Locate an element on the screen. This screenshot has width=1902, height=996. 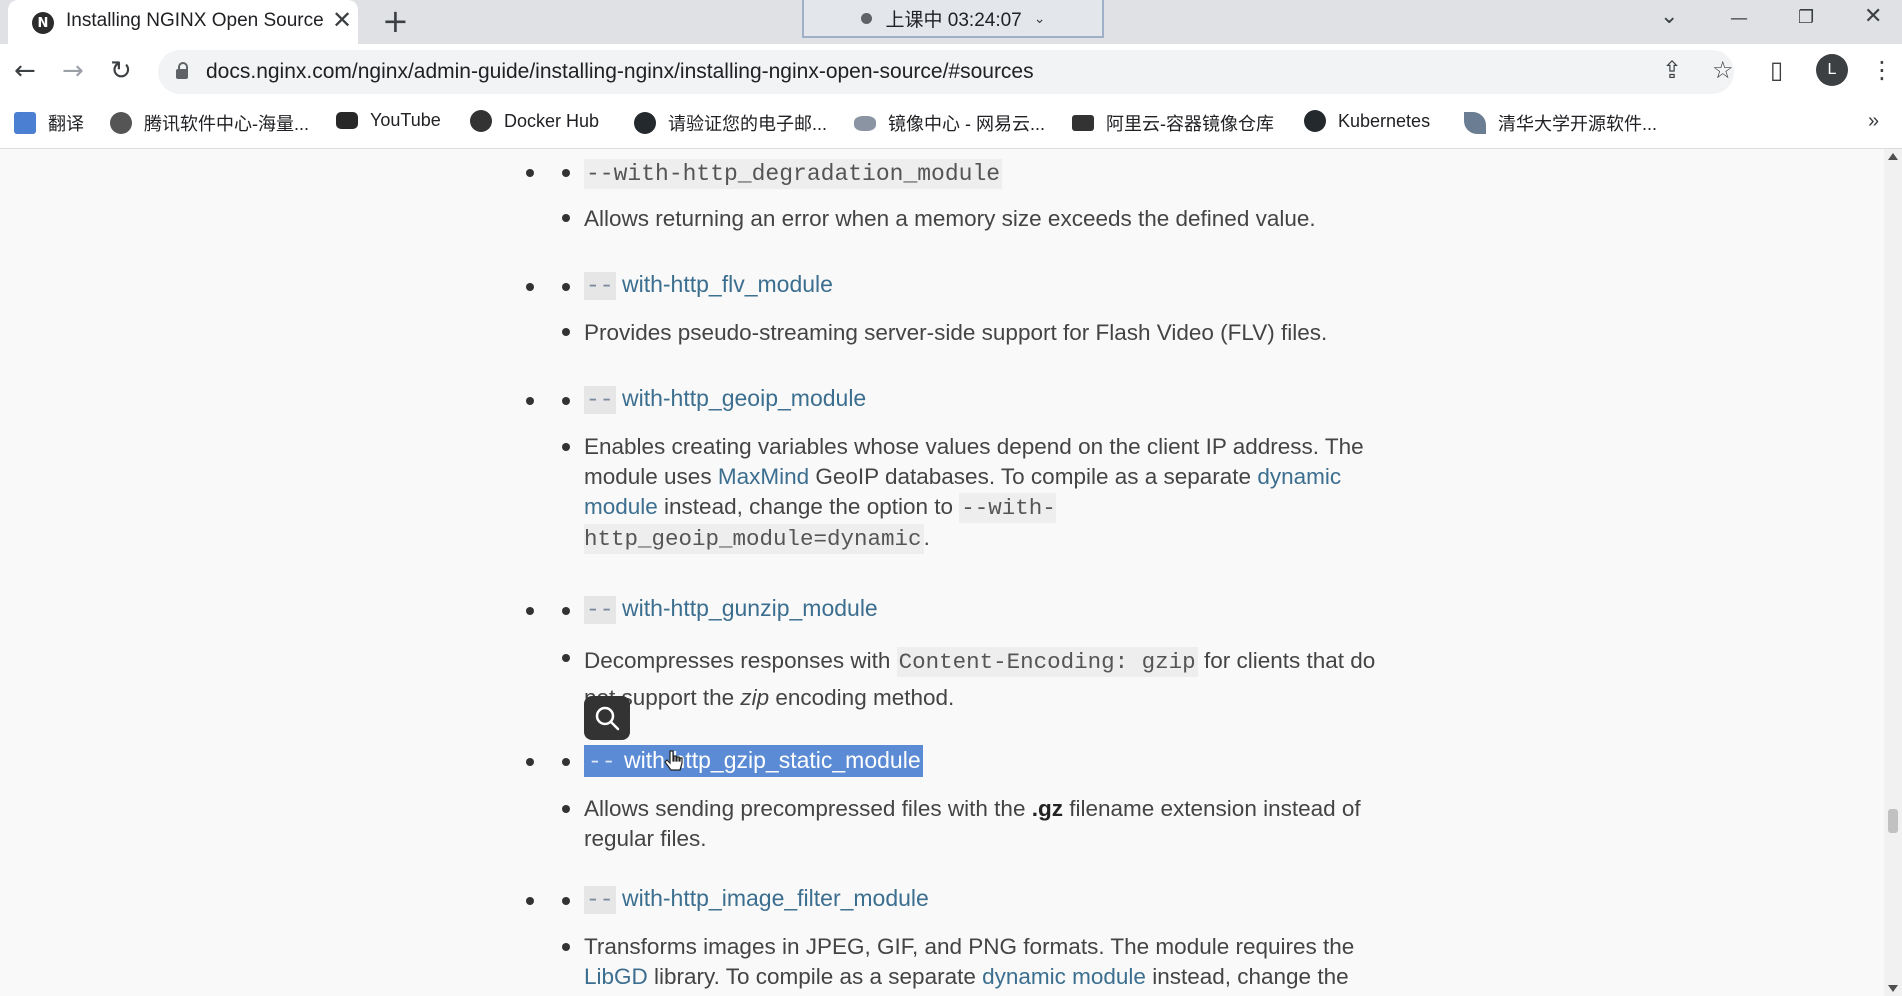
bookmark-label: YouTube is located at coordinates (405, 120).